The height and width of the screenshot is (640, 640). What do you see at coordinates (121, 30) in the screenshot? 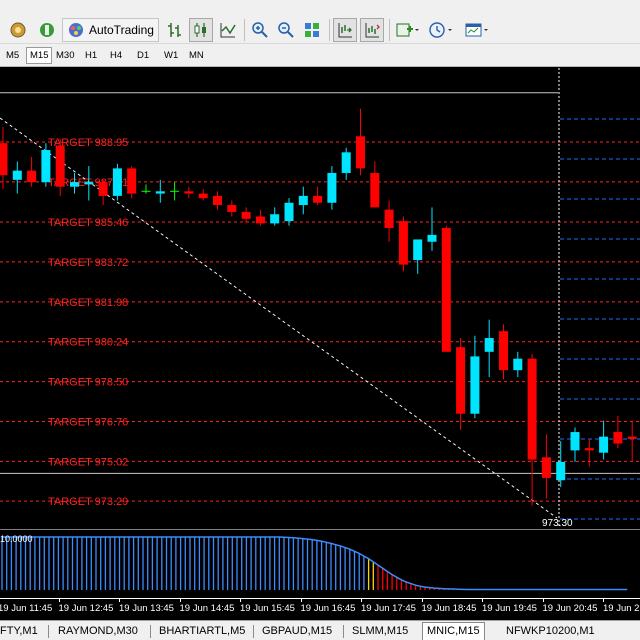
I see `autotrading-label: AutoTrading` at bounding box center [121, 30].